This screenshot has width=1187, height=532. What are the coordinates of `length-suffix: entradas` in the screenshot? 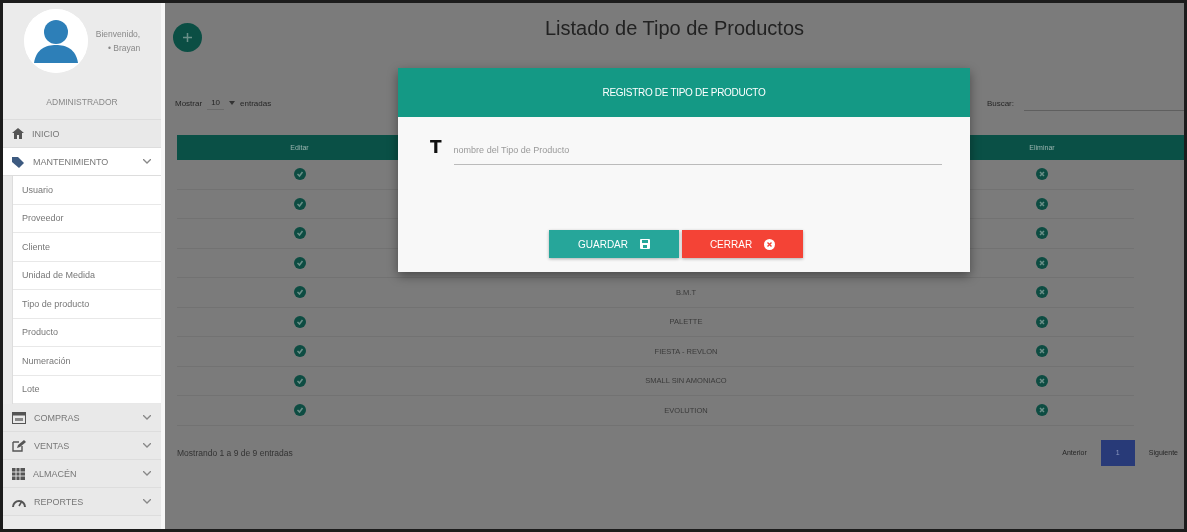 It's located at (256, 103).